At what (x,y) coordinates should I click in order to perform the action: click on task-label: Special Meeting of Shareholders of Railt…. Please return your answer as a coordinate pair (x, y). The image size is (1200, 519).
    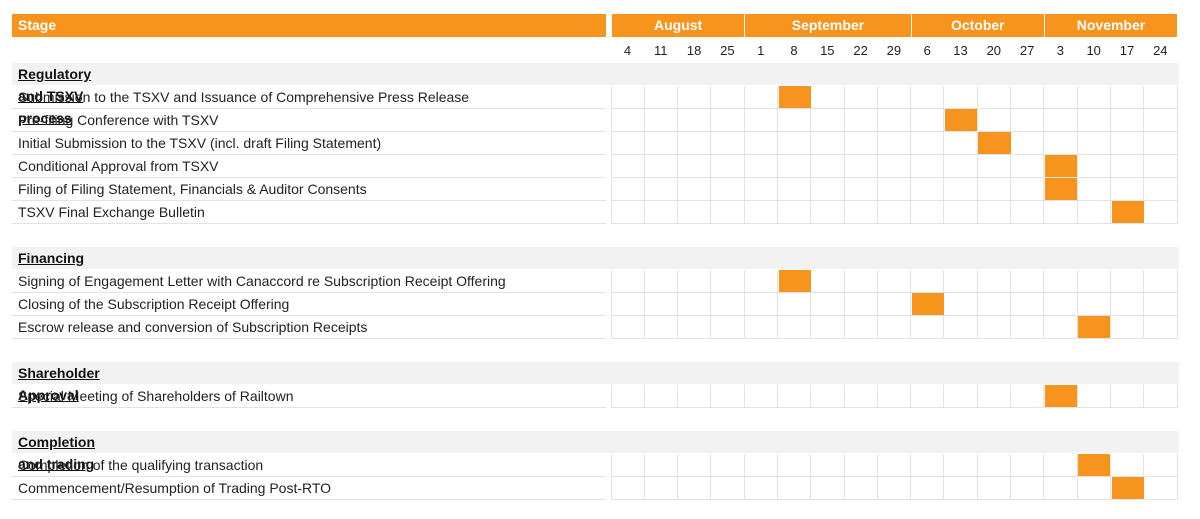
    Looking at the image, I should click on (156, 396).